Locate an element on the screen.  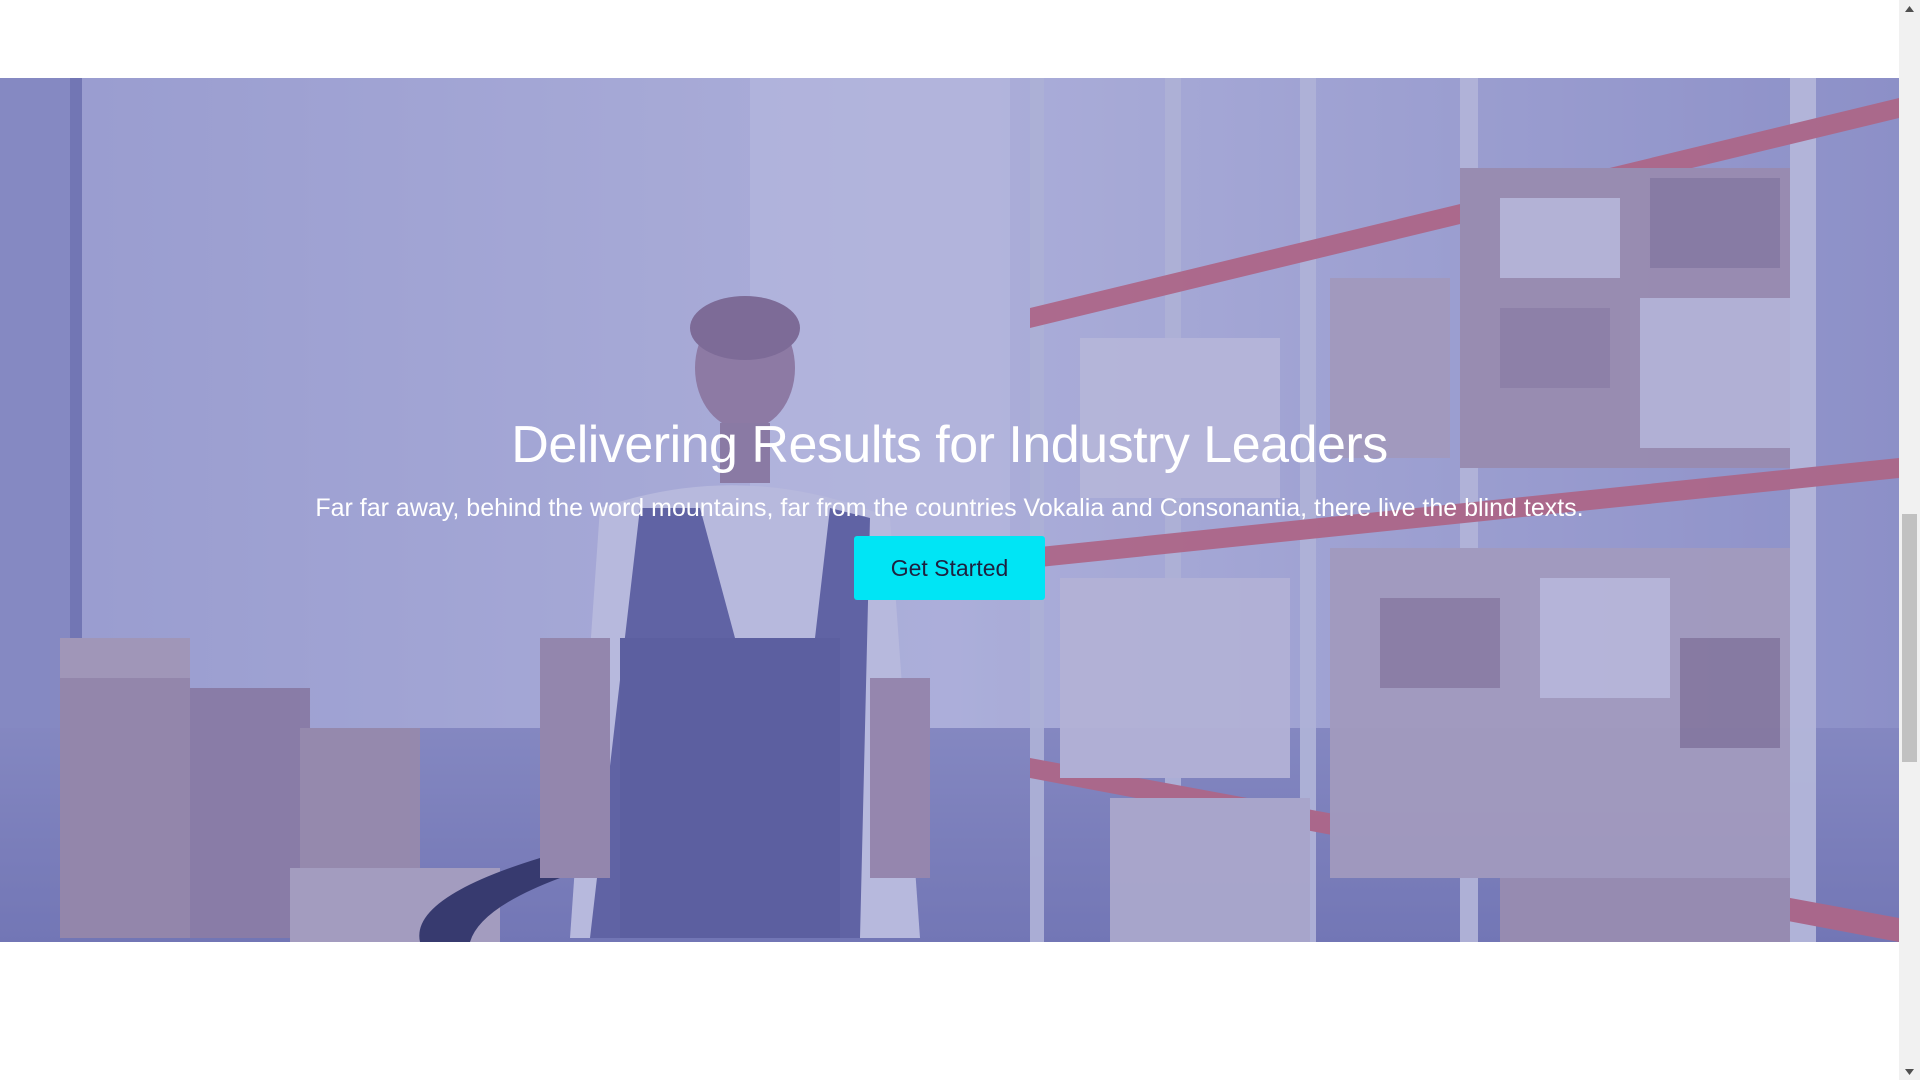
scroll-down-arrow-icon is located at coordinates (1909, 1071).